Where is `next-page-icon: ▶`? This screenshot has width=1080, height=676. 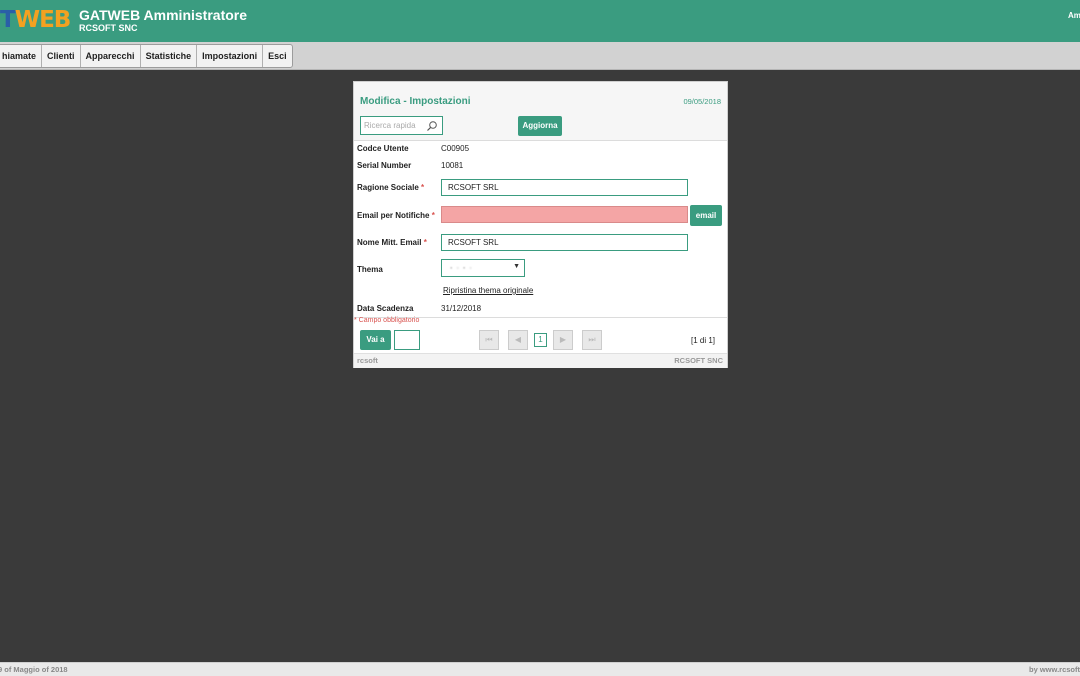 next-page-icon: ▶ is located at coordinates (563, 339).